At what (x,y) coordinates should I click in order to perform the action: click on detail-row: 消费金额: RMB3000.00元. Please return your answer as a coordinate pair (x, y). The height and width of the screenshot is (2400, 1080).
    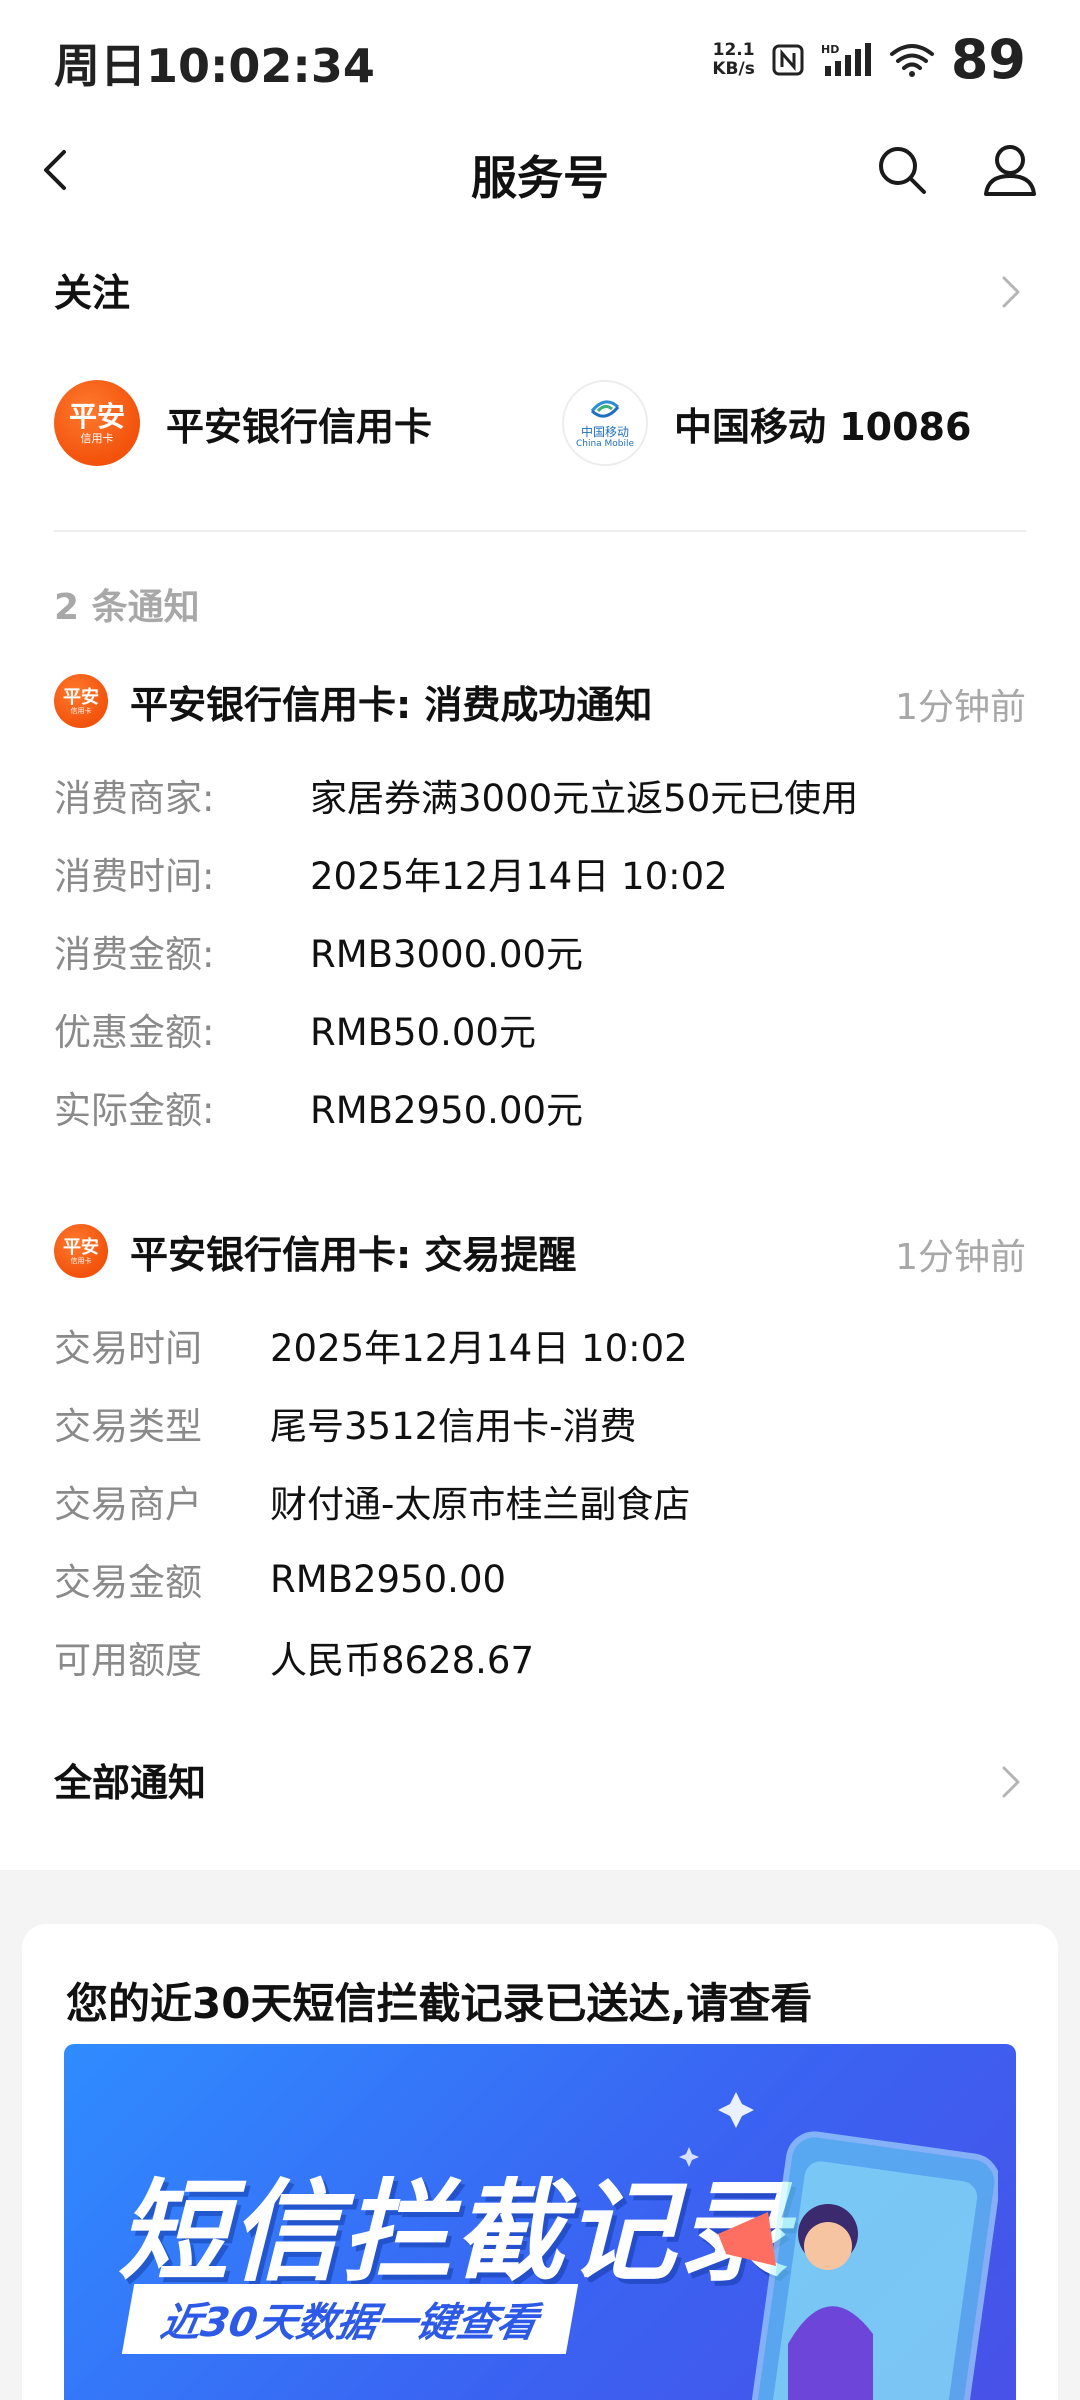
    Looking at the image, I should click on (319, 954).